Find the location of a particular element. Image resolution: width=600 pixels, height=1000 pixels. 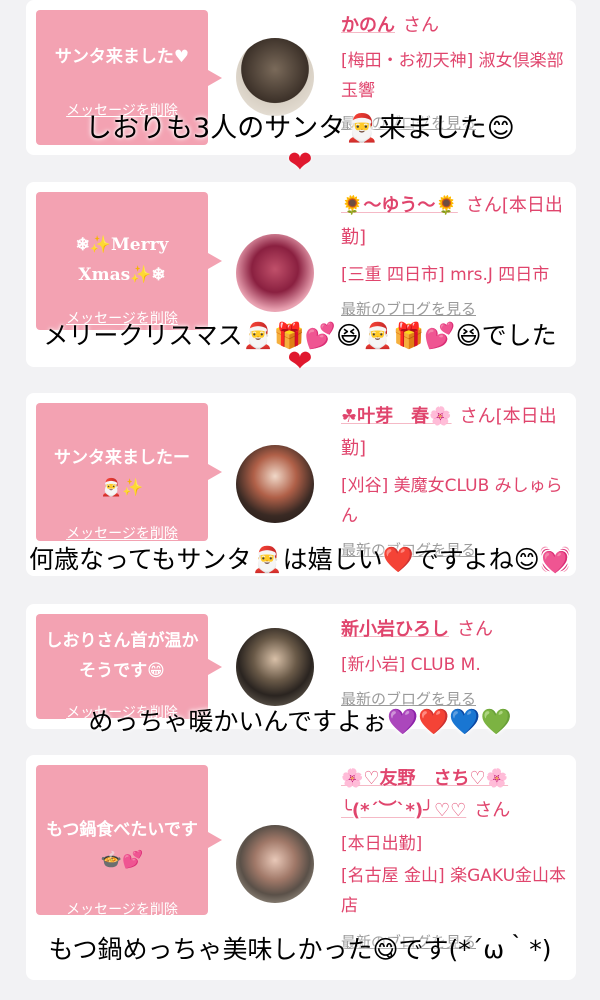

overlay-caption: もつ鍋めっちゃ美味しかった😋です(*´ω｀*) is located at coordinates (300, 949).